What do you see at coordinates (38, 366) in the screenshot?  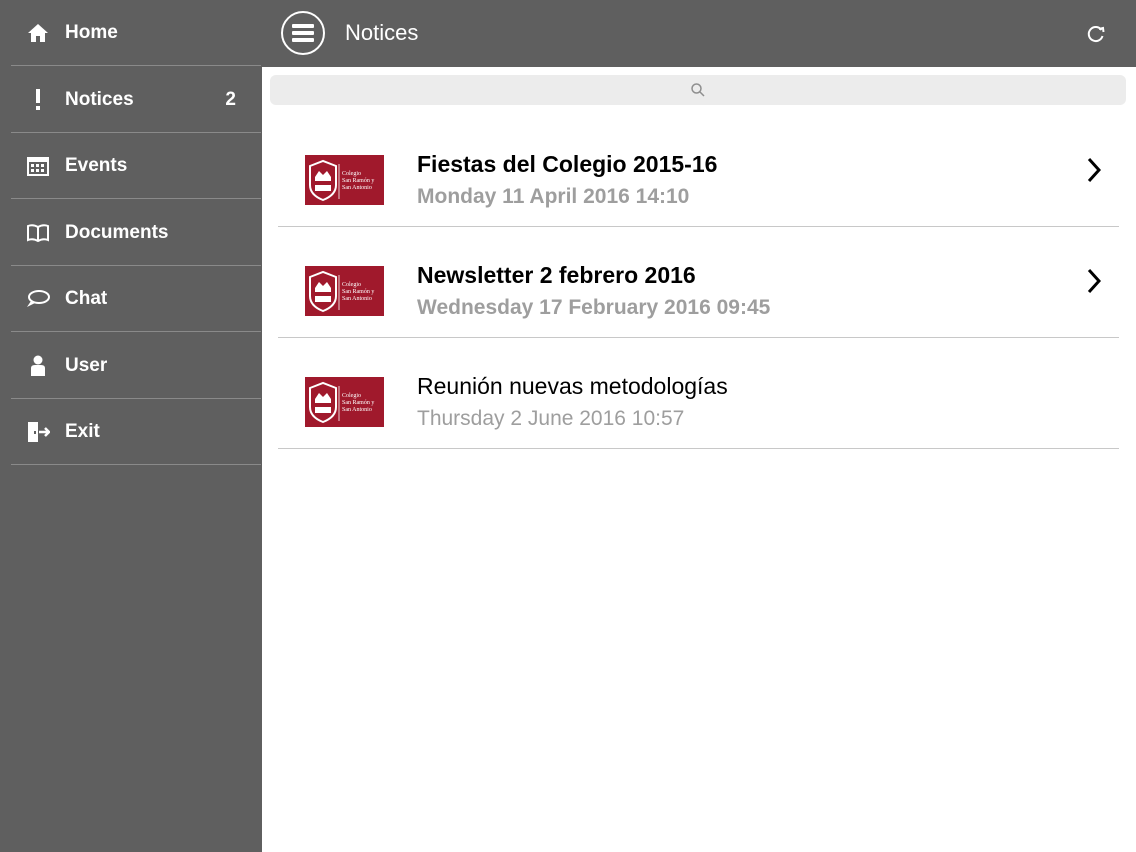 I see `user-icon` at bounding box center [38, 366].